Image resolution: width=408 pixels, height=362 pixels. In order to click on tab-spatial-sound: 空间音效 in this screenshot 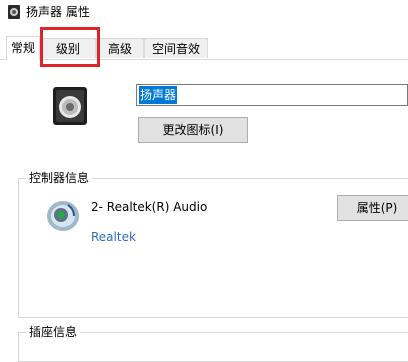, I will do `click(176, 48)`.